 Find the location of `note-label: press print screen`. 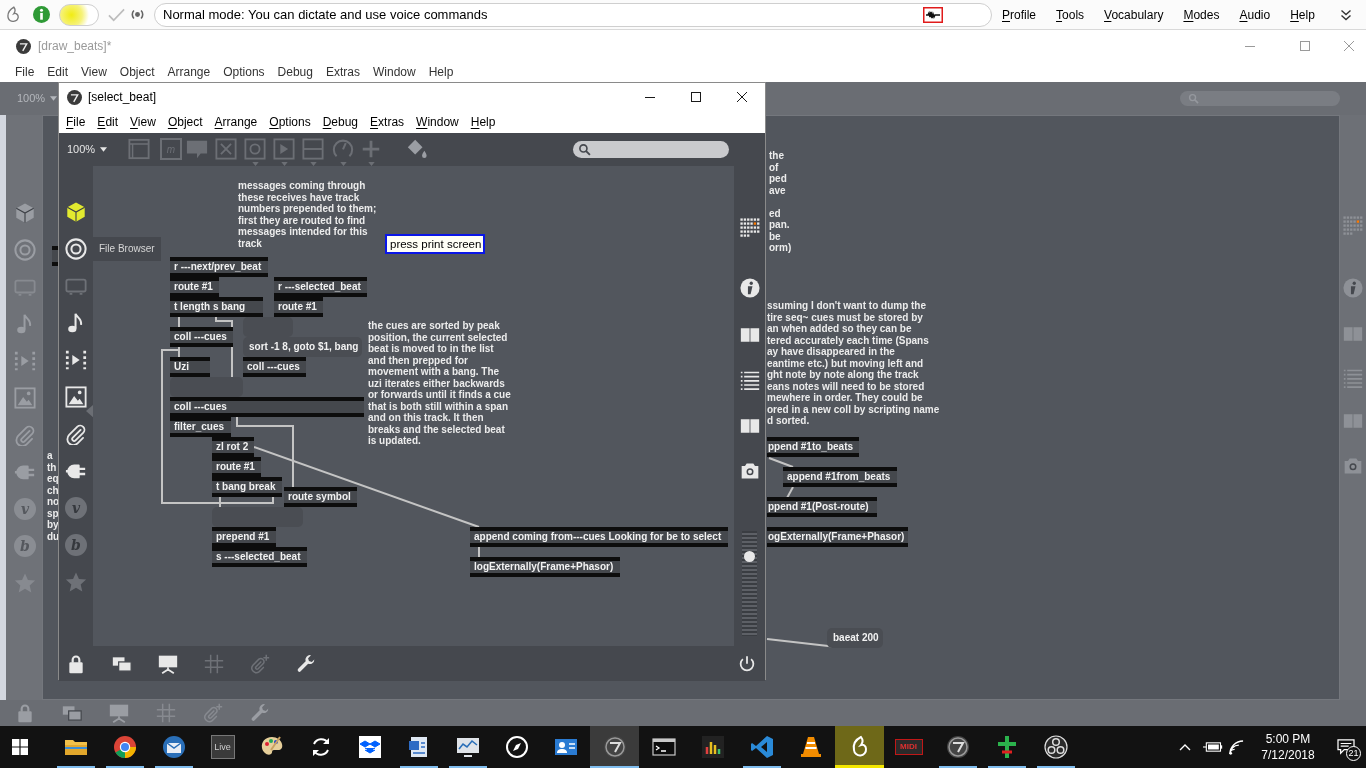

note-label: press print screen is located at coordinates (435, 244).